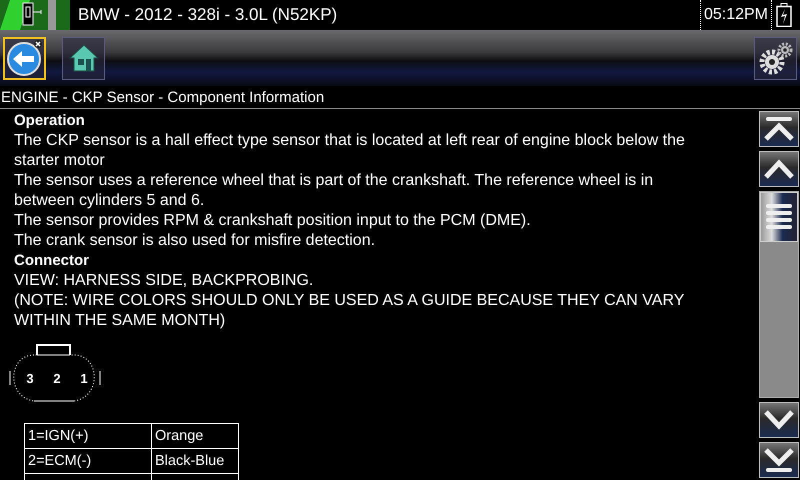 Image resolution: width=800 pixels, height=480 pixels. I want to click on section-heading: Connector, so click(52, 261).